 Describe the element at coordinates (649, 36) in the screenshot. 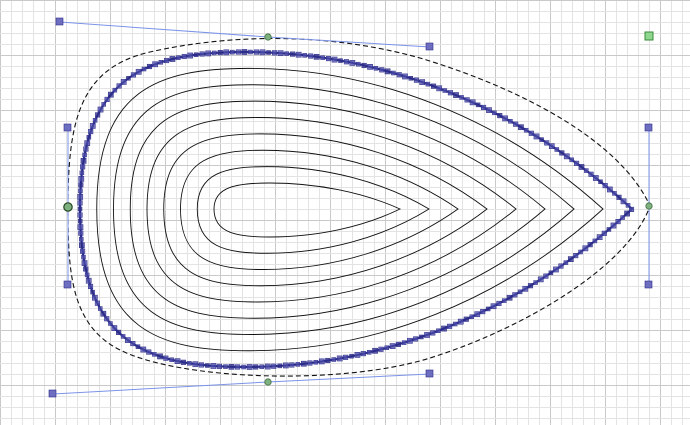

I see `green-square-icon` at that location.